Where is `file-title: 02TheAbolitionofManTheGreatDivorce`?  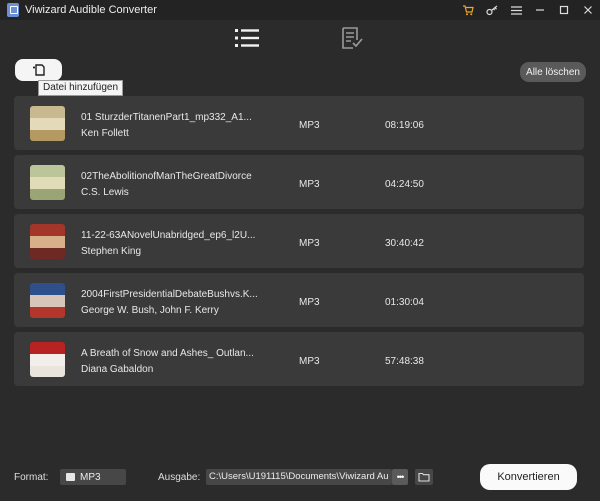 file-title: 02TheAbolitionofManTheGreatDivorce is located at coordinates (166, 176).